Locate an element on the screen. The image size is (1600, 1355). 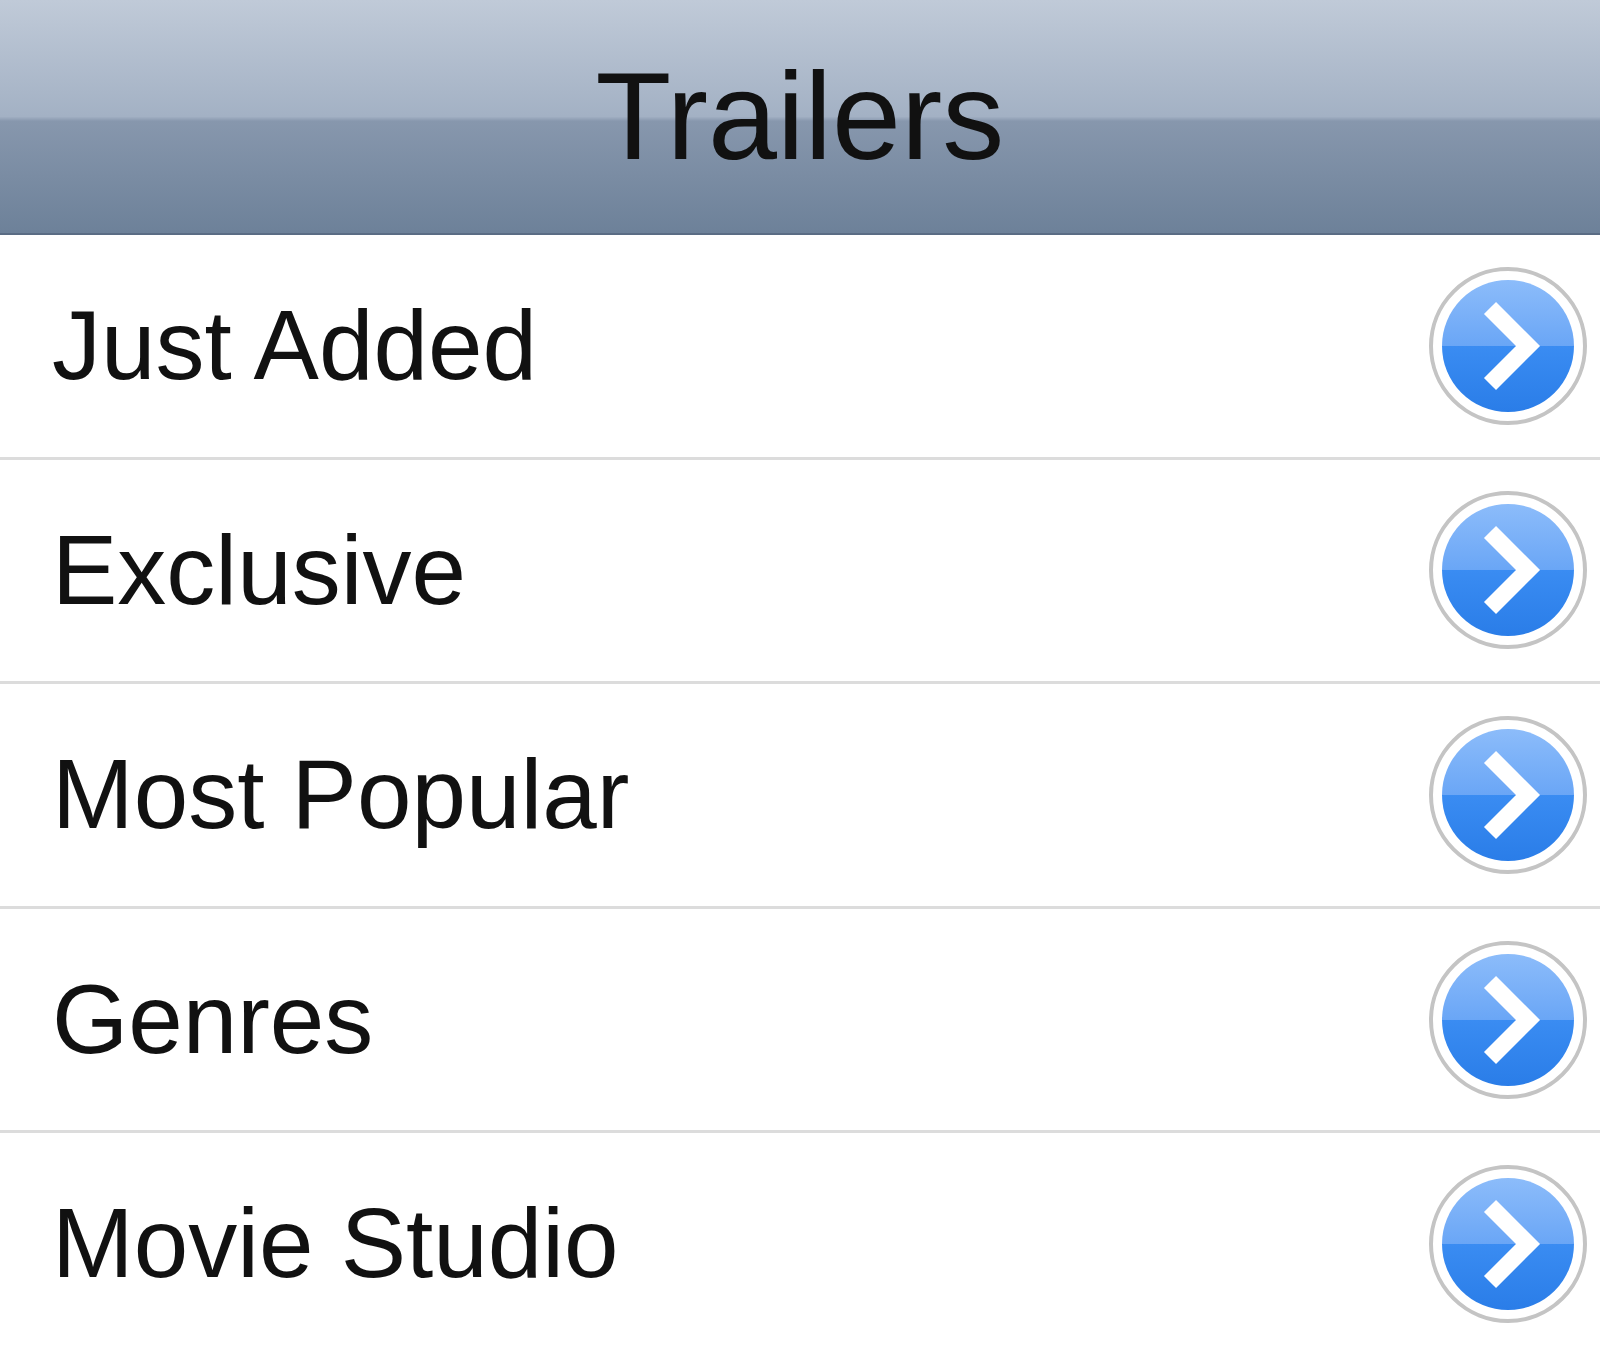
row-label: Movie Studio is located at coordinates (335, 1244).